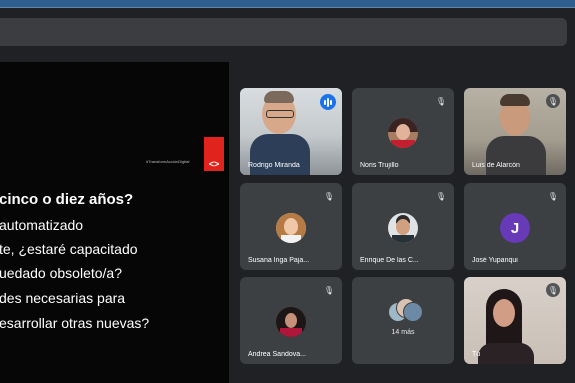  Describe the element at coordinates (495, 260) in the screenshot. I see `participant-name: José Yupanqui` at that location.